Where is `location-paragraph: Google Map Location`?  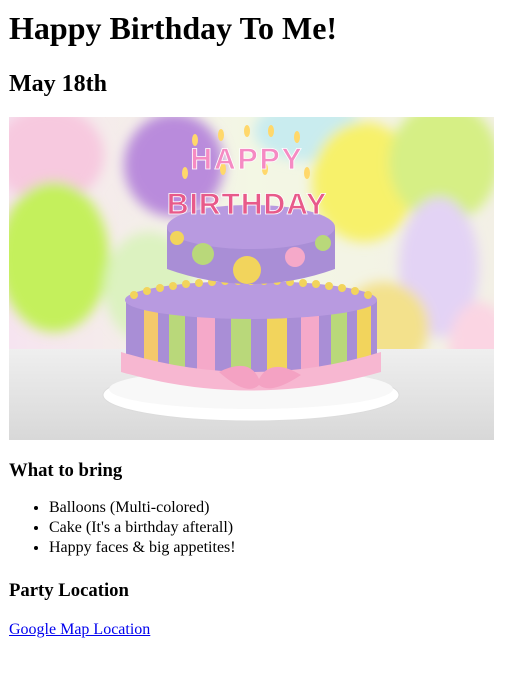
location-paragraph: Google Map Location is located at coordinates (261, 630).